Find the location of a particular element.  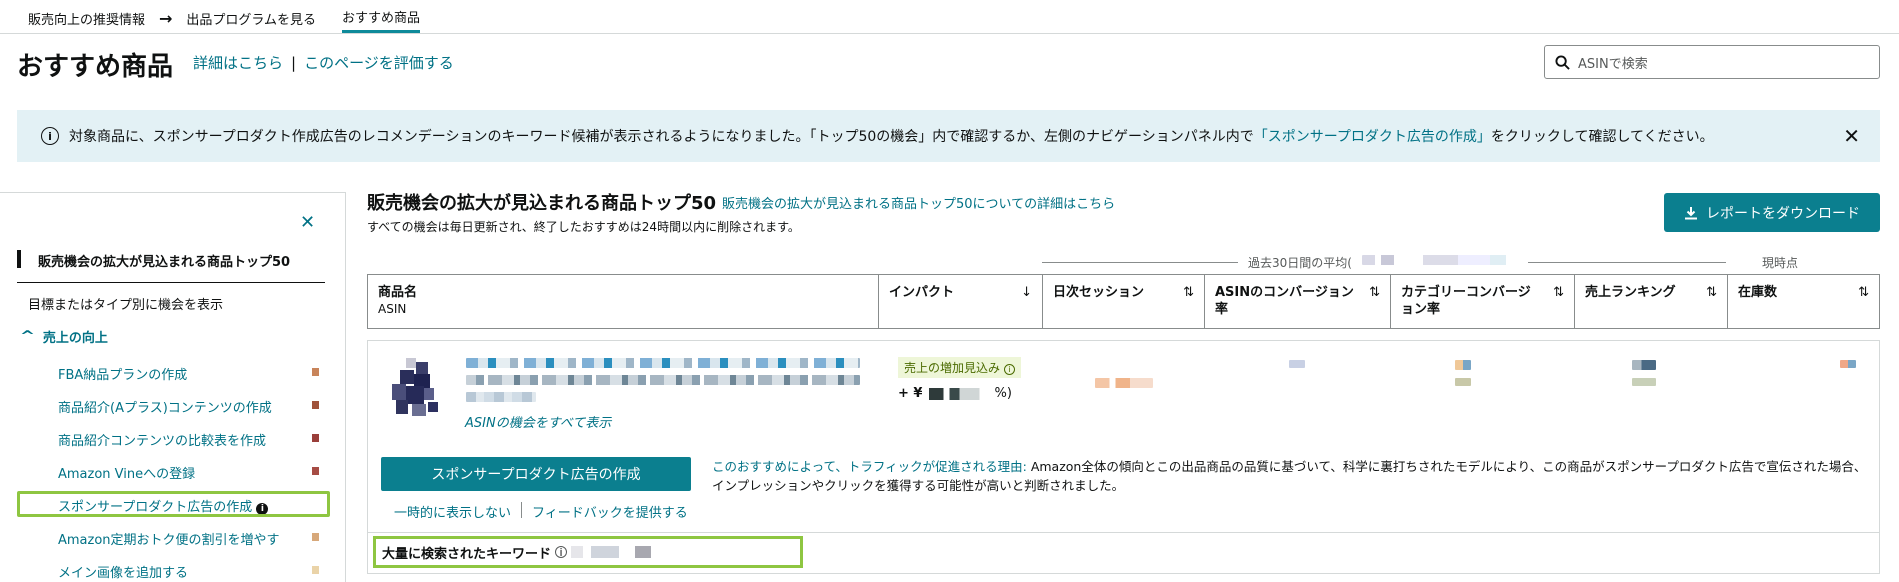

column-header-category-cvr: カテゴリーコンバージョン率 ⇅ is located at coordinates (1483, 301).